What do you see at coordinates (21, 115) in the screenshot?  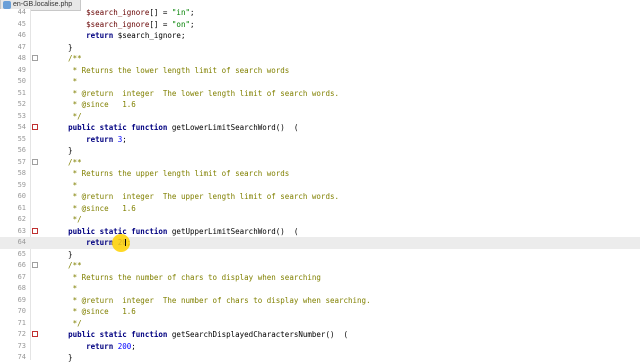 I see `line-number: 53` at bounding box center [21, 115].